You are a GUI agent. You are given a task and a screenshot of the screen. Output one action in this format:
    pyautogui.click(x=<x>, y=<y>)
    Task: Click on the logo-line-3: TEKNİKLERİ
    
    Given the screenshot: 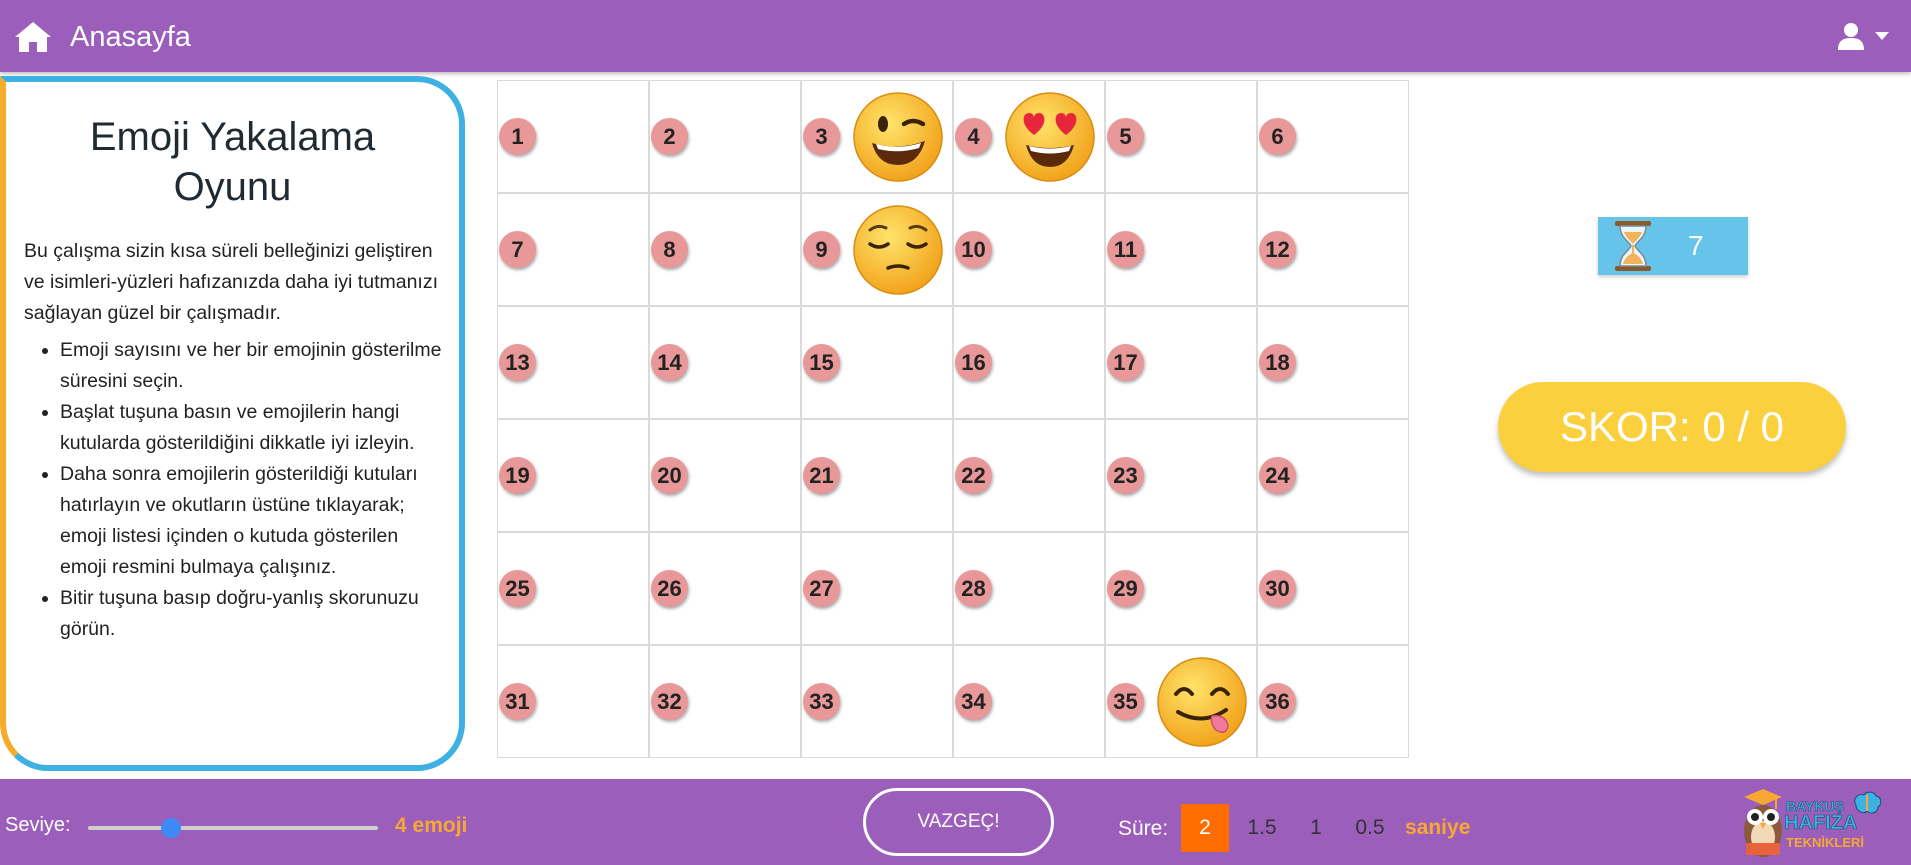 What is the action you would take?
    pyautogui.click(x=1825, y=842)
    